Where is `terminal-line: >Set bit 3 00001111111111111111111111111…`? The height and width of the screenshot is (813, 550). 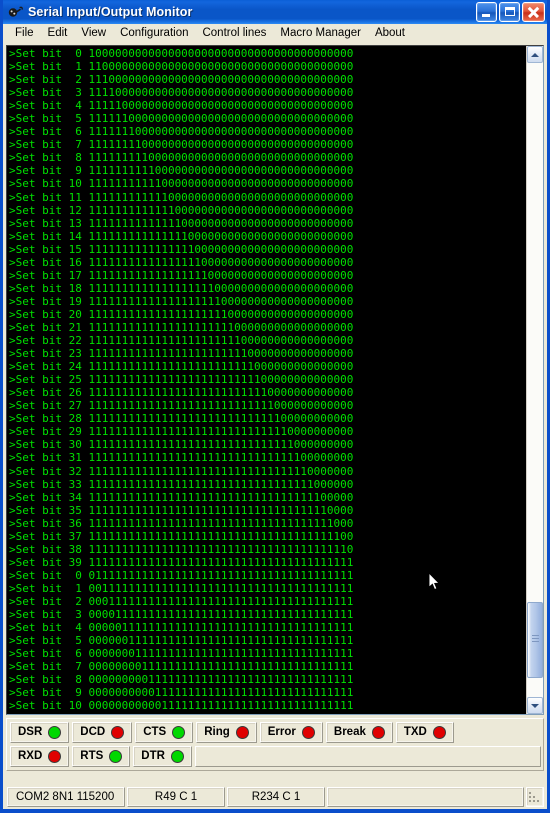 terminal-line: >Set bit 3 00001111111111111111111111111… is located at coordinates (181, 615).